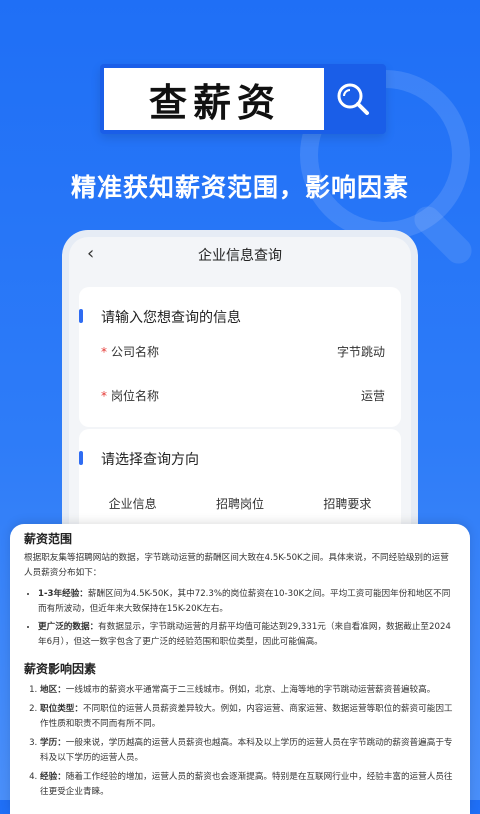  I want to click on card-title: 请选择查询方向, so click(150, 460).